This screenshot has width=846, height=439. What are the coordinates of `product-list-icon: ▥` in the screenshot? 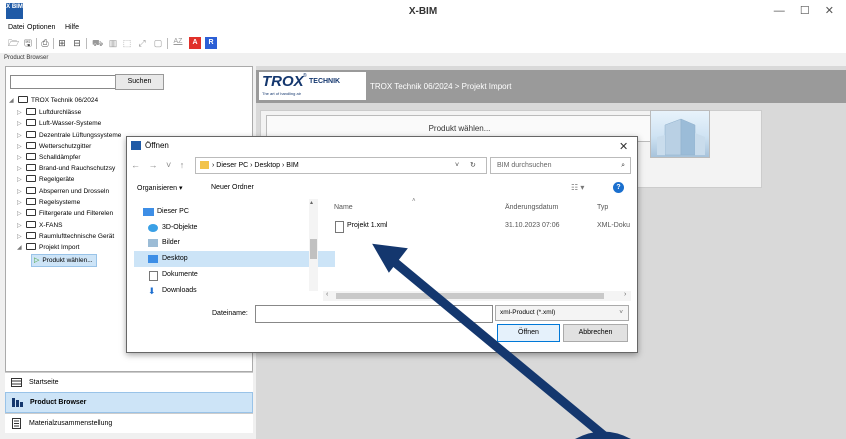 It's located at (113, 43).